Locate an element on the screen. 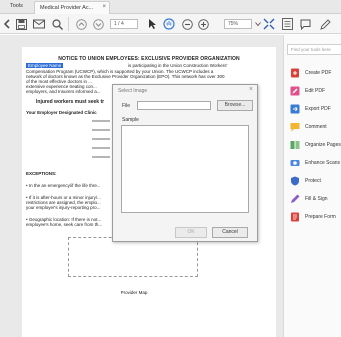  tool-edit-pdf: Edit PDF is located at coordinates (307, 91).